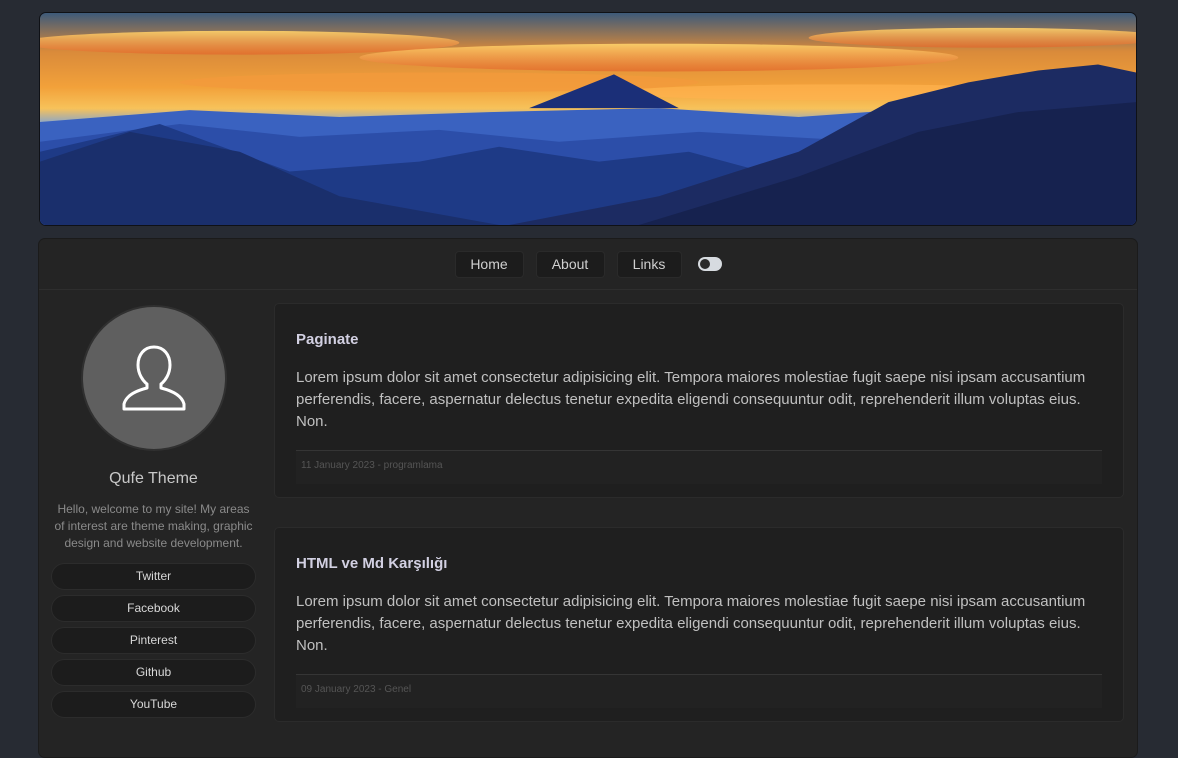 The width and height of the screenshot is (1178, 758). I want to click on post-meta: 09 January 2023 - Genel, so click(699, 691).